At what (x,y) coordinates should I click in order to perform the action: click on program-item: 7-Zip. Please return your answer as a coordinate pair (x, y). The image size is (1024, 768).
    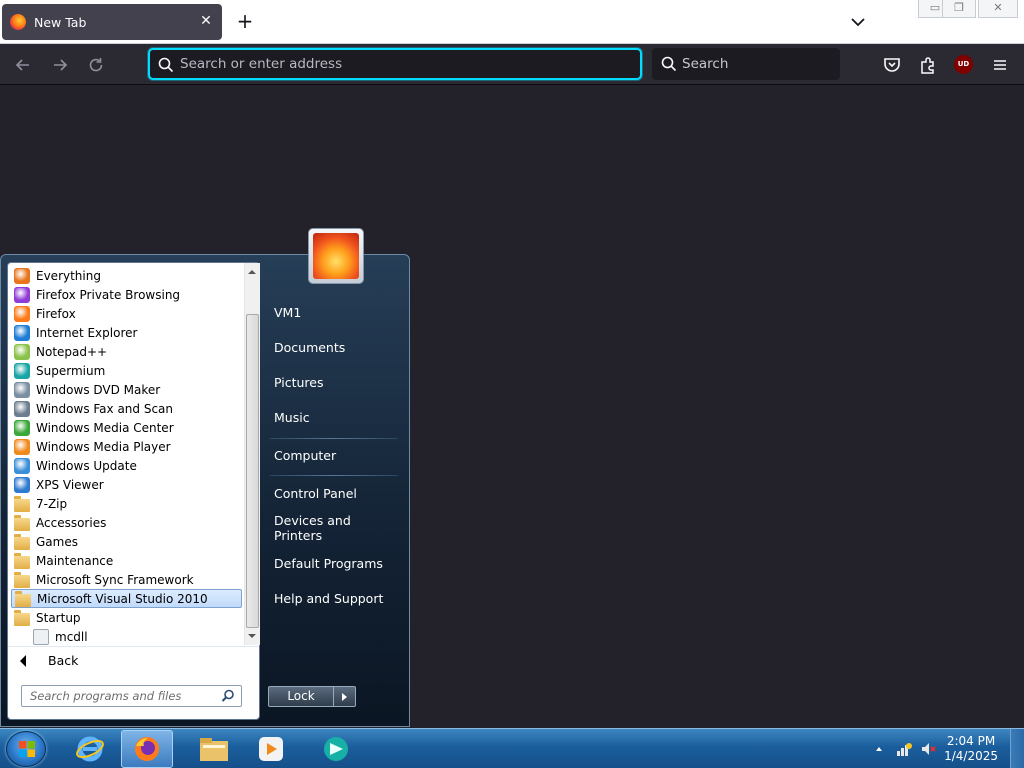
    Looking at the image, I should click on (126, 503).